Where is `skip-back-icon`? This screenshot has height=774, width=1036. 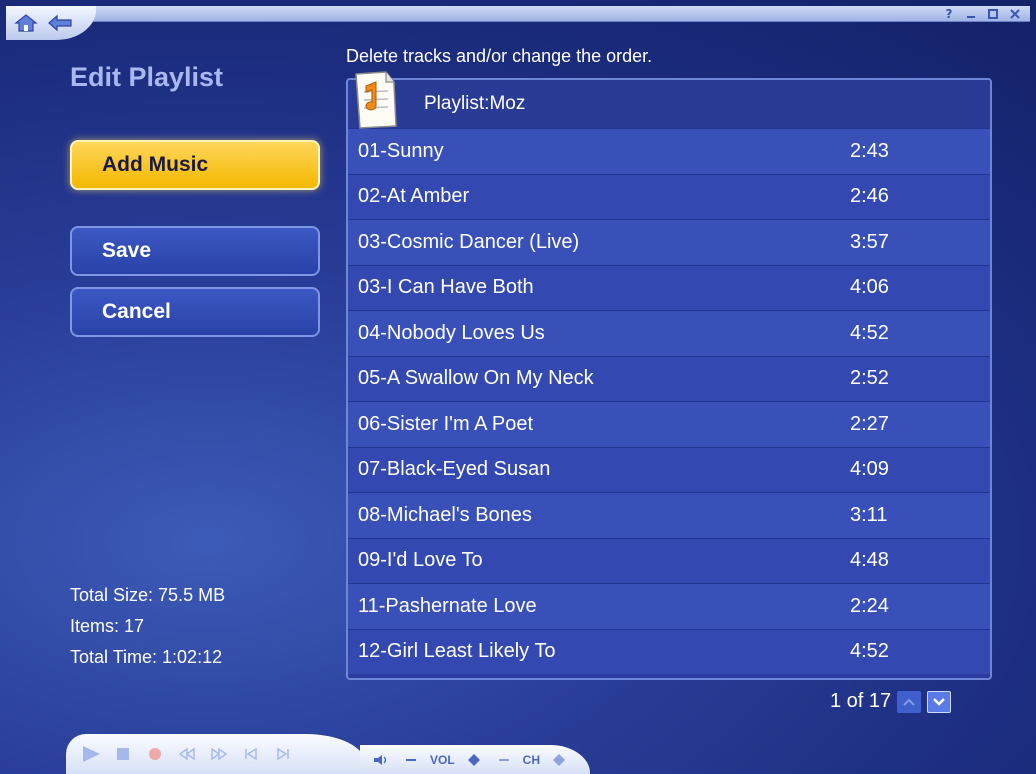
skip-back-icon is located at coordinates (251, 754).